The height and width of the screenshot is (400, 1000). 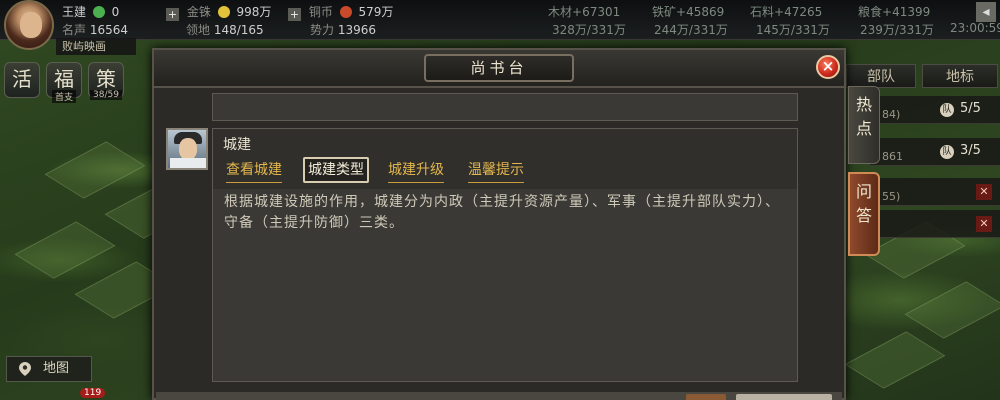 What do you see at coordinates (106, 79) in the screenshot?
I see `strategy-label: 策` at bounding box center [106, 79].